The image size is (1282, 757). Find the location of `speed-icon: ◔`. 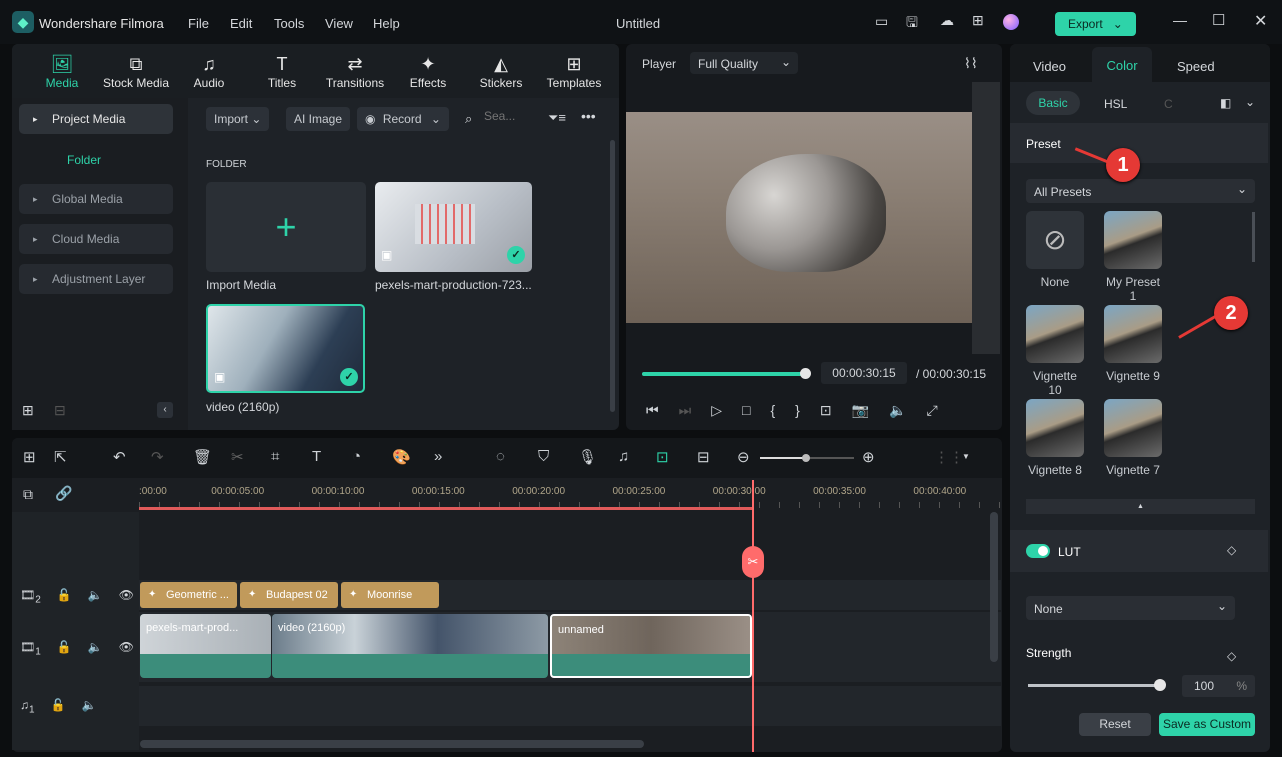

speed-icon: ◔ is located at coordinates (356, 456).